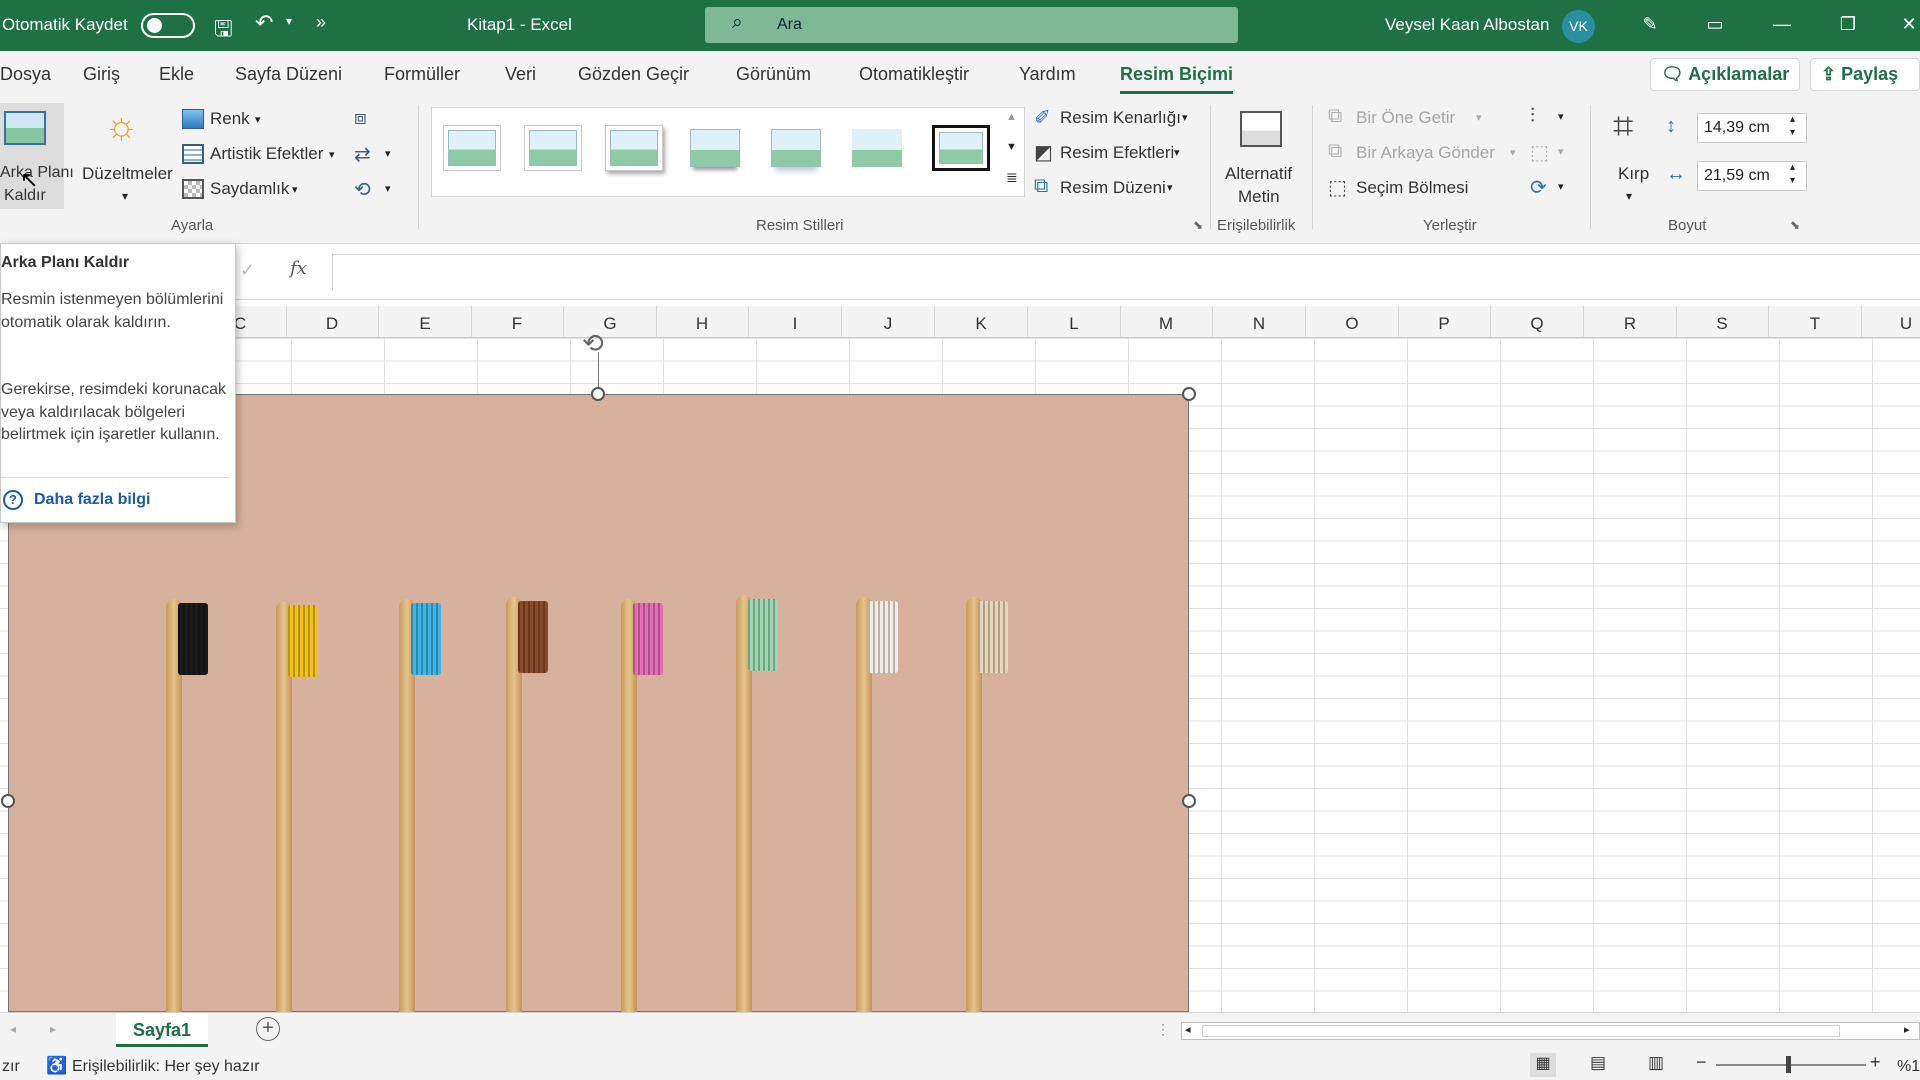  What do you see at coordinates (1126, 272) in the screenshot?
I see `formula-input` at bounding box center [1126, 272].